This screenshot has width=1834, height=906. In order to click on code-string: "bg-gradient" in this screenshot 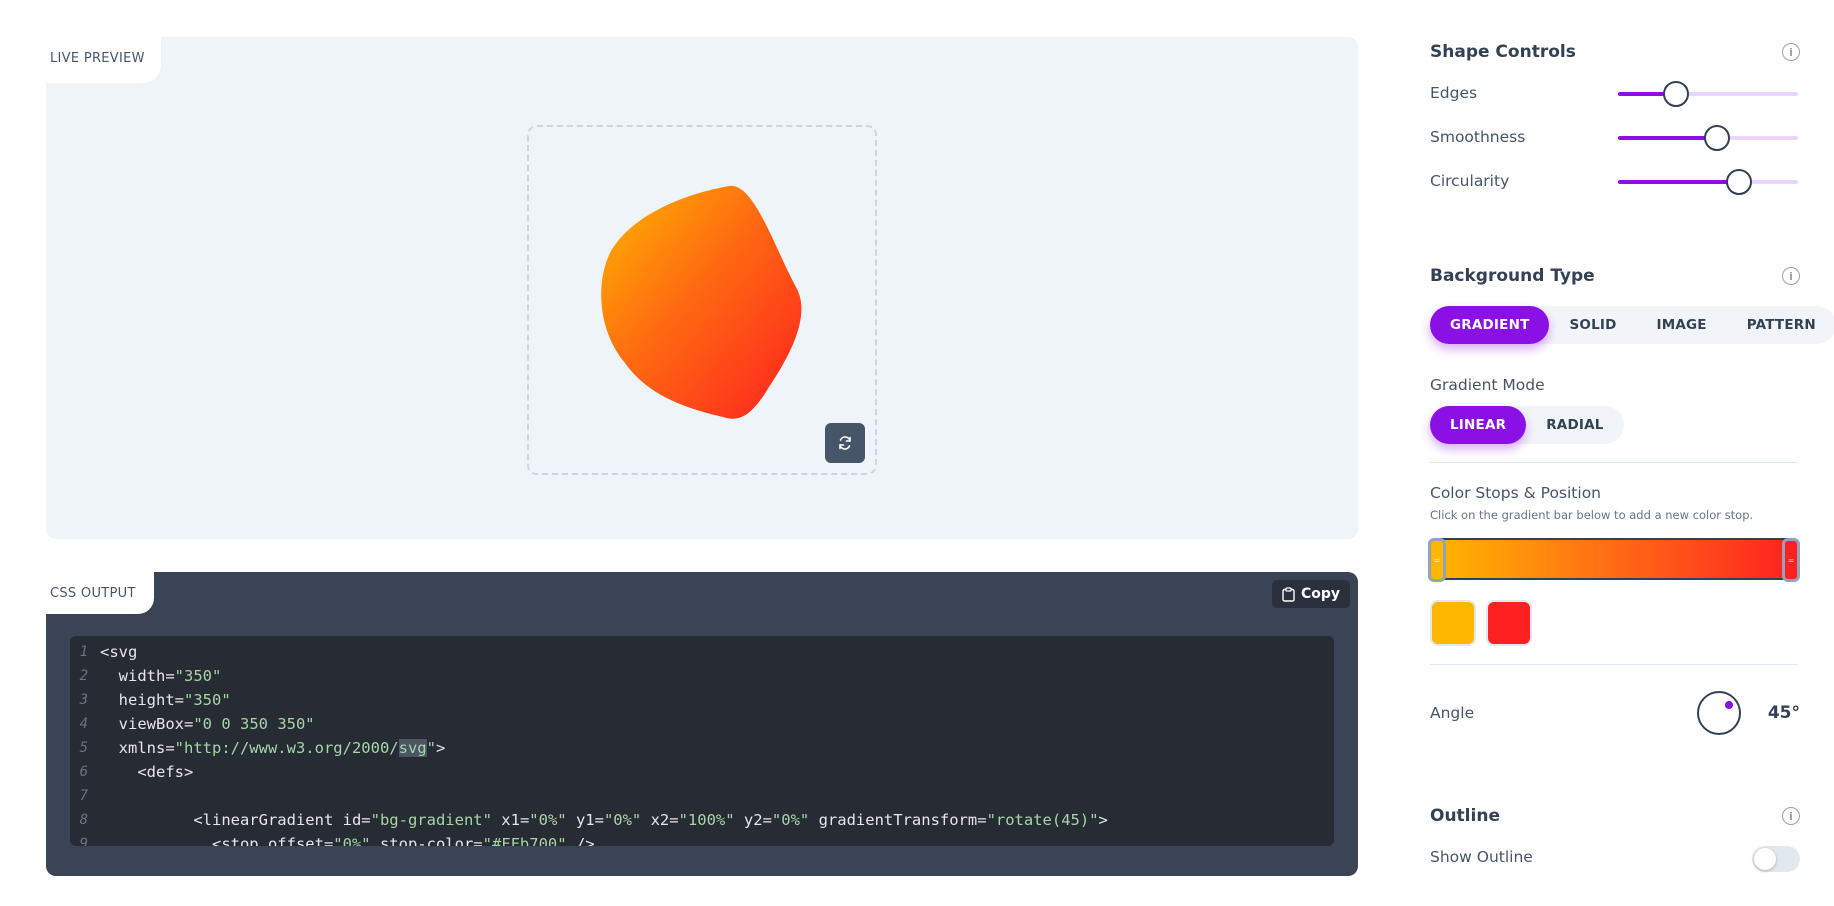, I will do `click(431, 820)`.